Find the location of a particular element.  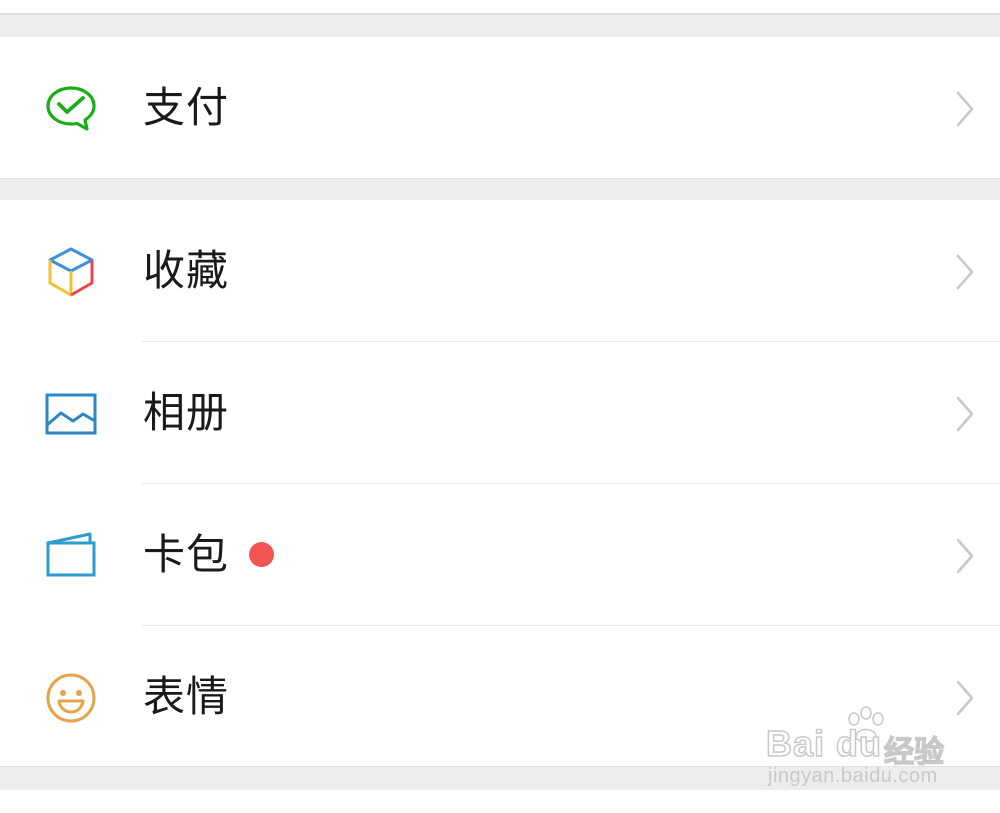

menu-item-label: 表情 is located at coordinates (186, 696).